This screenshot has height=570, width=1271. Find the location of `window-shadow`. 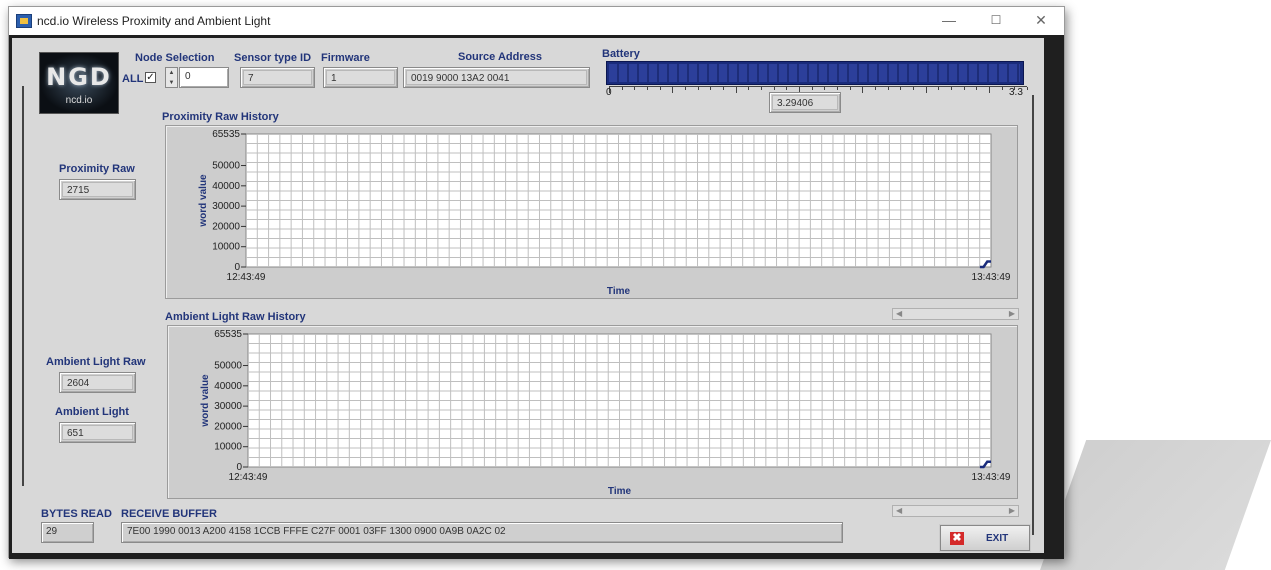

window-shadow is located at coordinates (1155, 505).